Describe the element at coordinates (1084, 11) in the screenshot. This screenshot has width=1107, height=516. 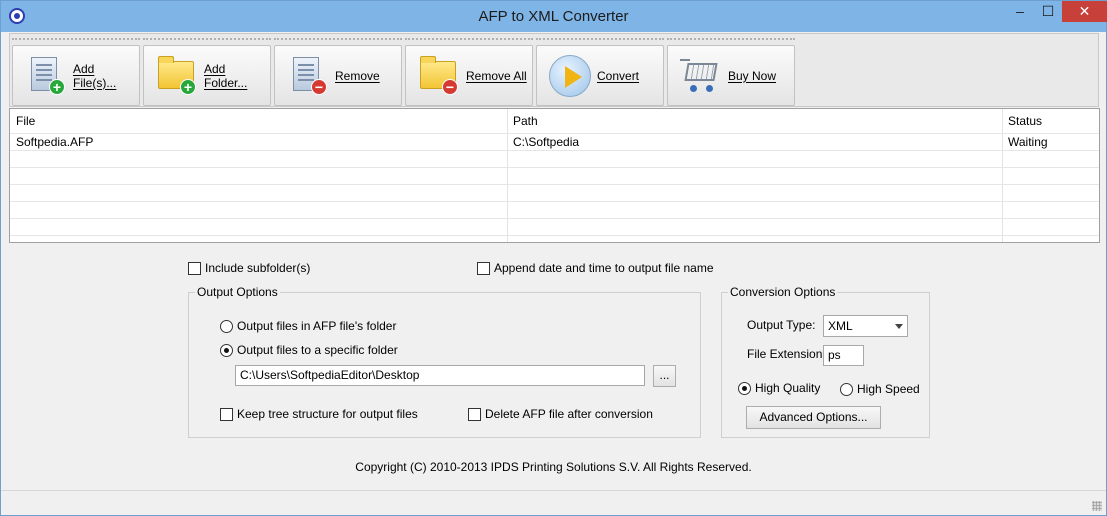
I see `close-button: ✕` at that location.